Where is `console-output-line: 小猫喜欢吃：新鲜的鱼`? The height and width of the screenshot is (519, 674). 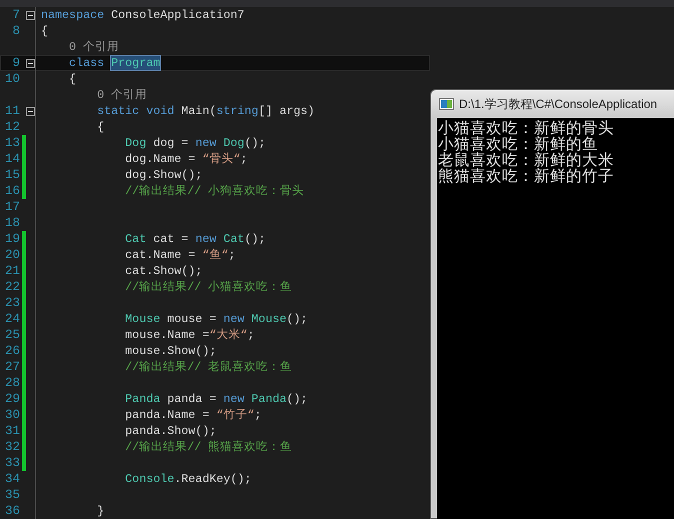 console-output-line: 小猫喜欢吃：新鲜的鱼 is located at coordinates (518, 144).